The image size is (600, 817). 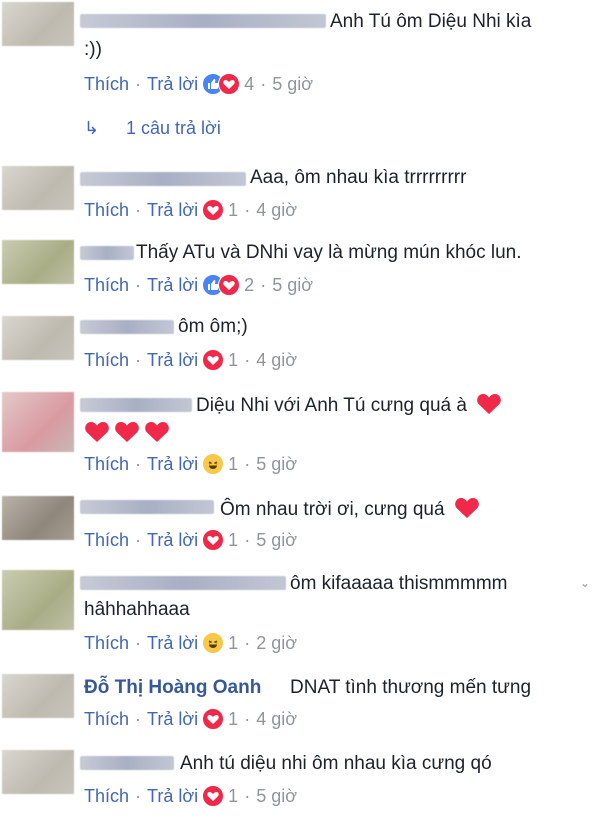 I want to click on comment-text: ôm kifaaaaa thismmmmm, so click(x=399, y=583).